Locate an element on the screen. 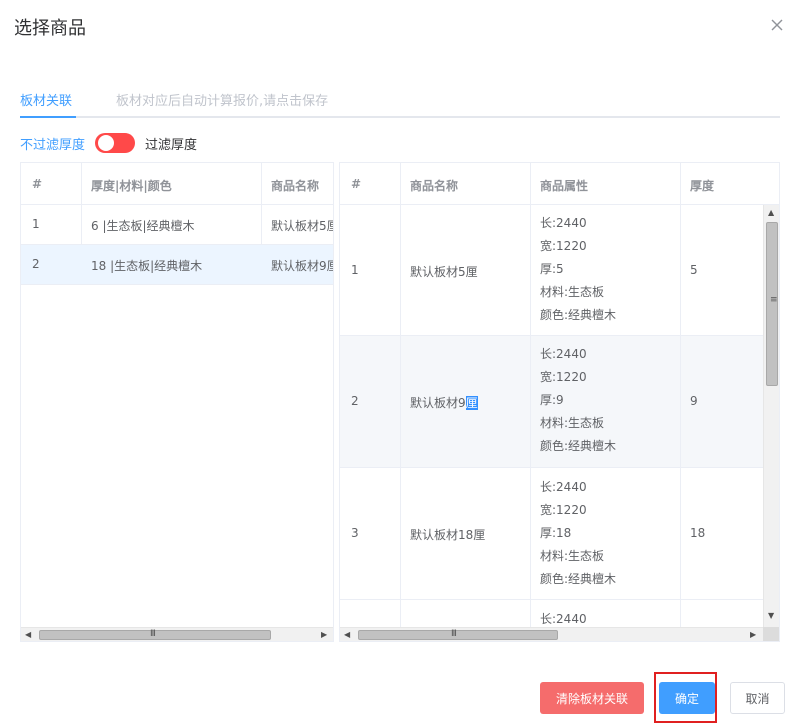  close-icon is located at coordinates (777, 25).